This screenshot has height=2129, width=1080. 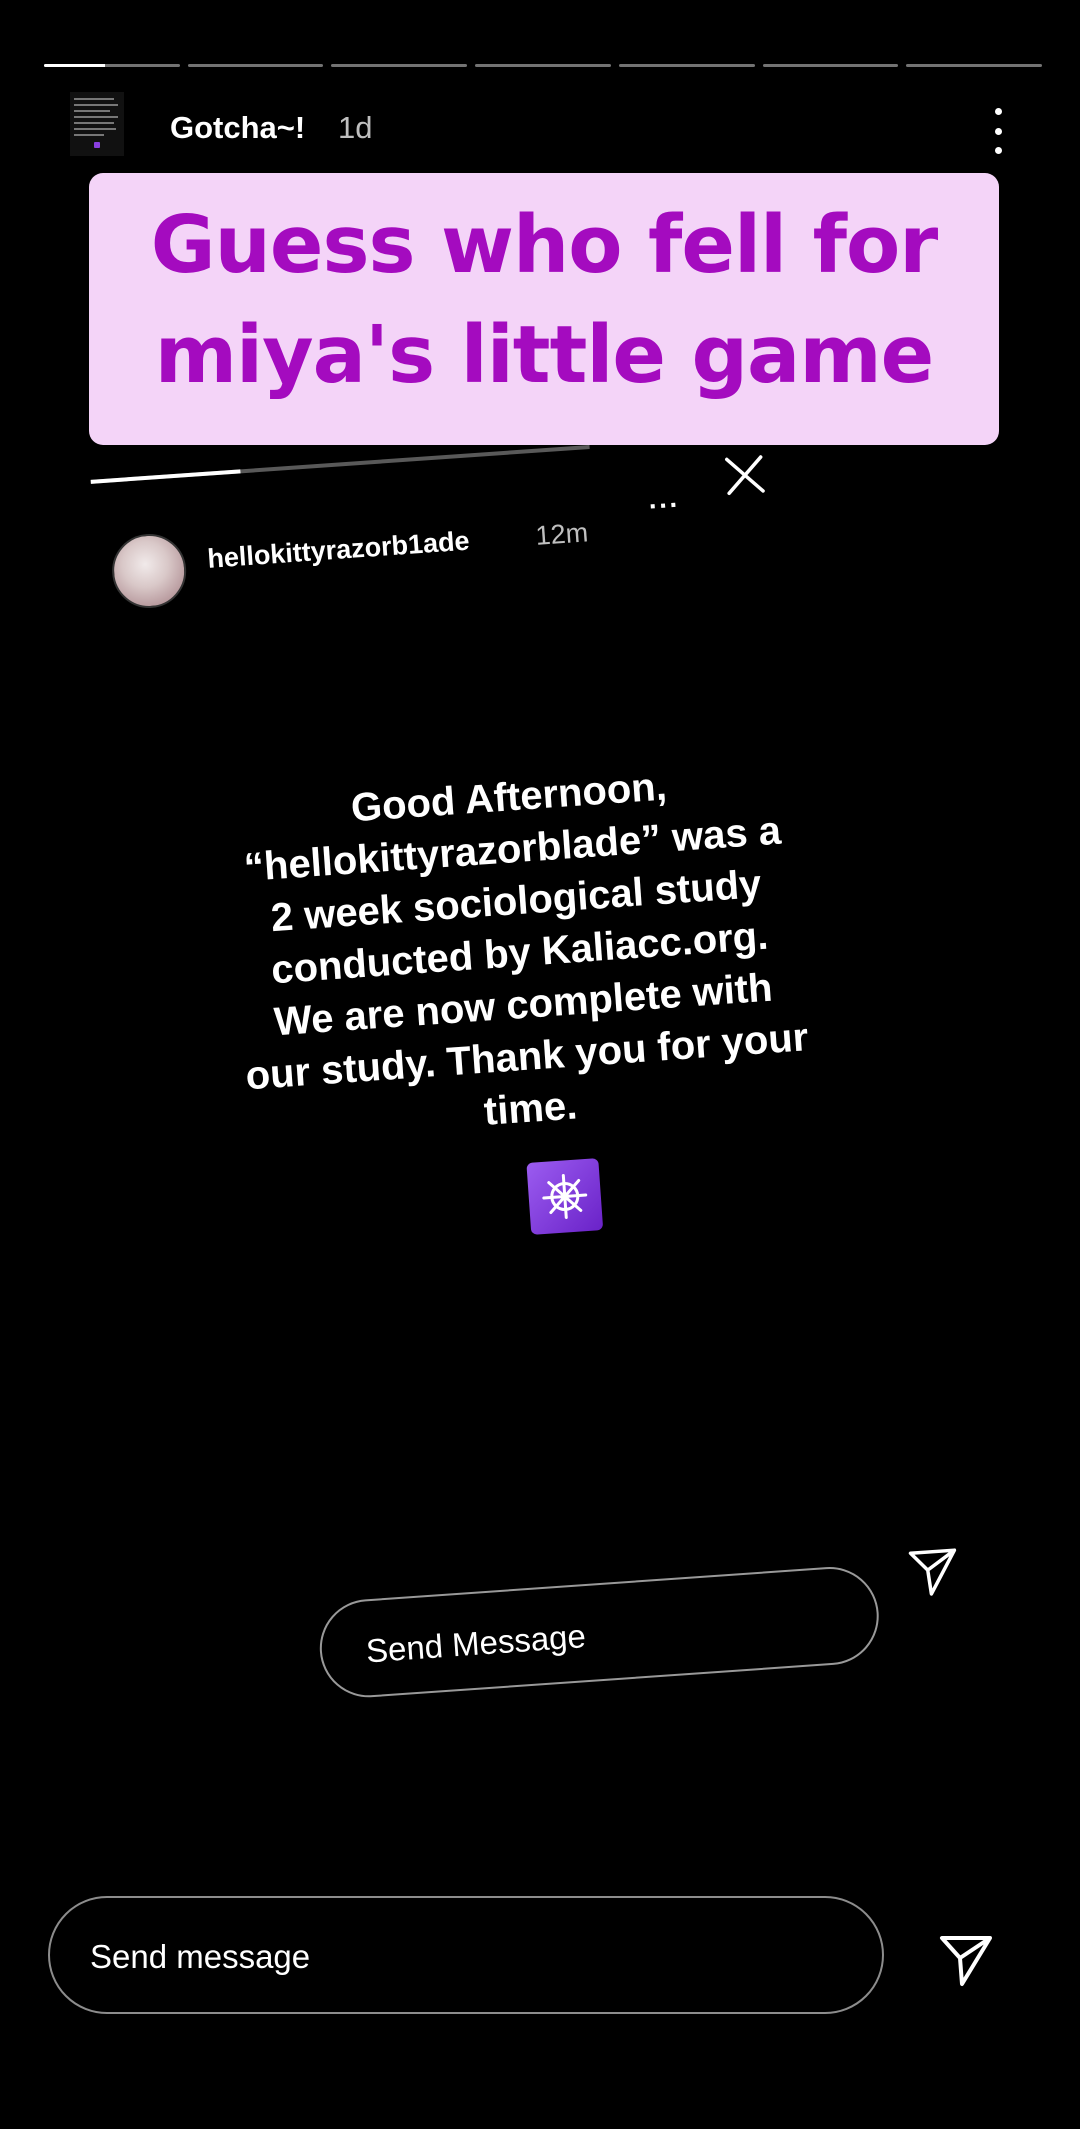 What do you see at coordinates (562, 534) in the screenshot?
I see `screenshot-age: 12m` at bounding box center [562, 534].